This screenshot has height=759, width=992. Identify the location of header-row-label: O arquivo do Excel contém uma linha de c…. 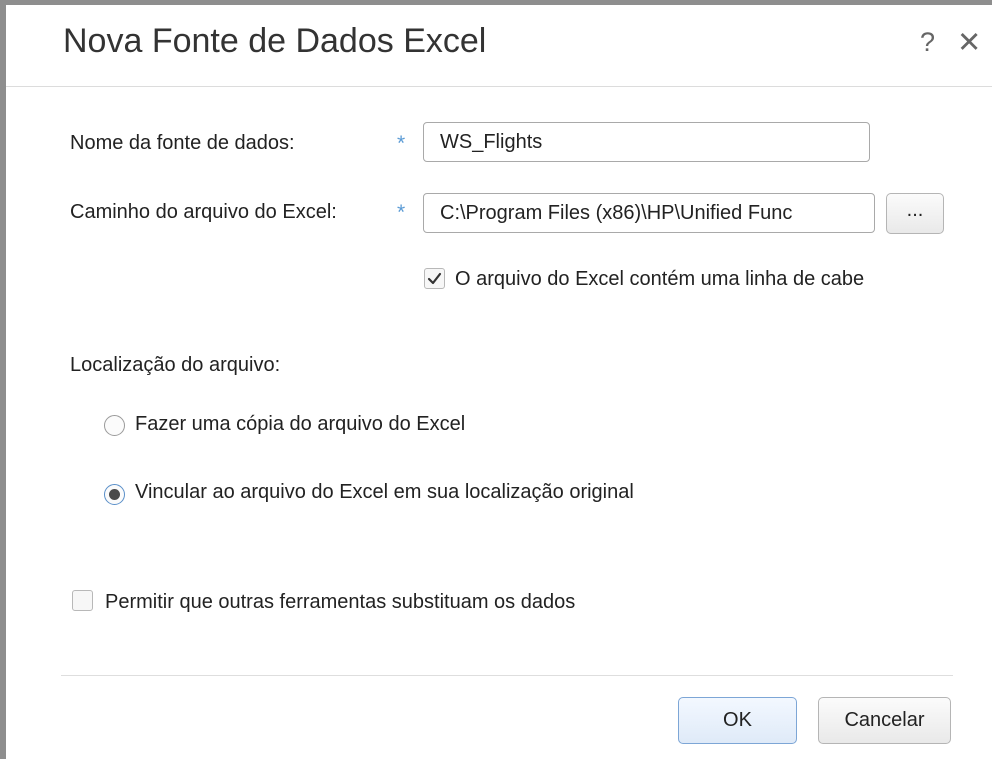
(660, 279).